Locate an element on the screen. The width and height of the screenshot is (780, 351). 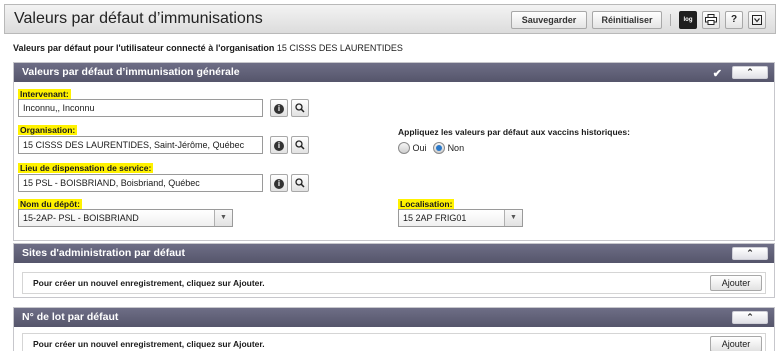
intervenant-search-button is located at coordinates (300, 108).